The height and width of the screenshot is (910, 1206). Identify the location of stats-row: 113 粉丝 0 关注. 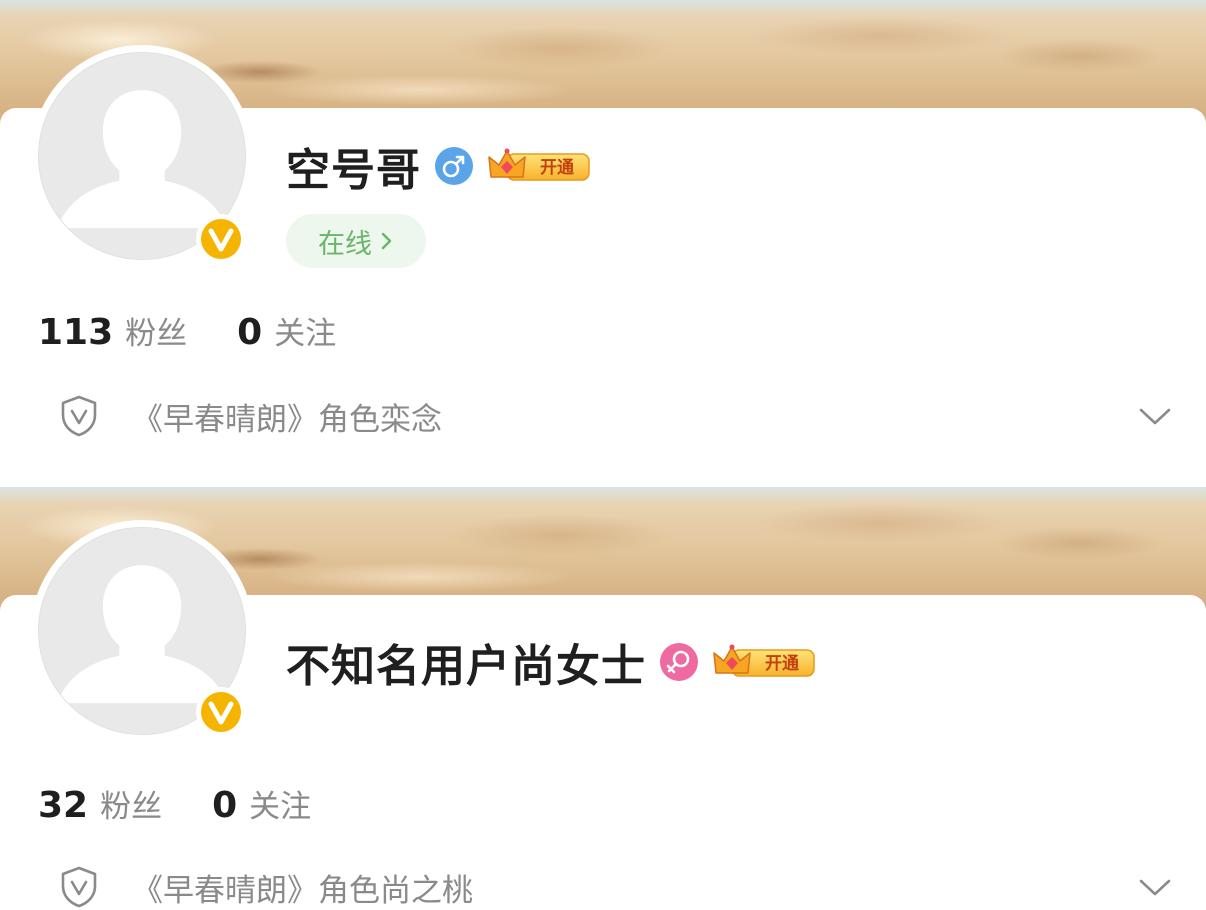
(212, 330).